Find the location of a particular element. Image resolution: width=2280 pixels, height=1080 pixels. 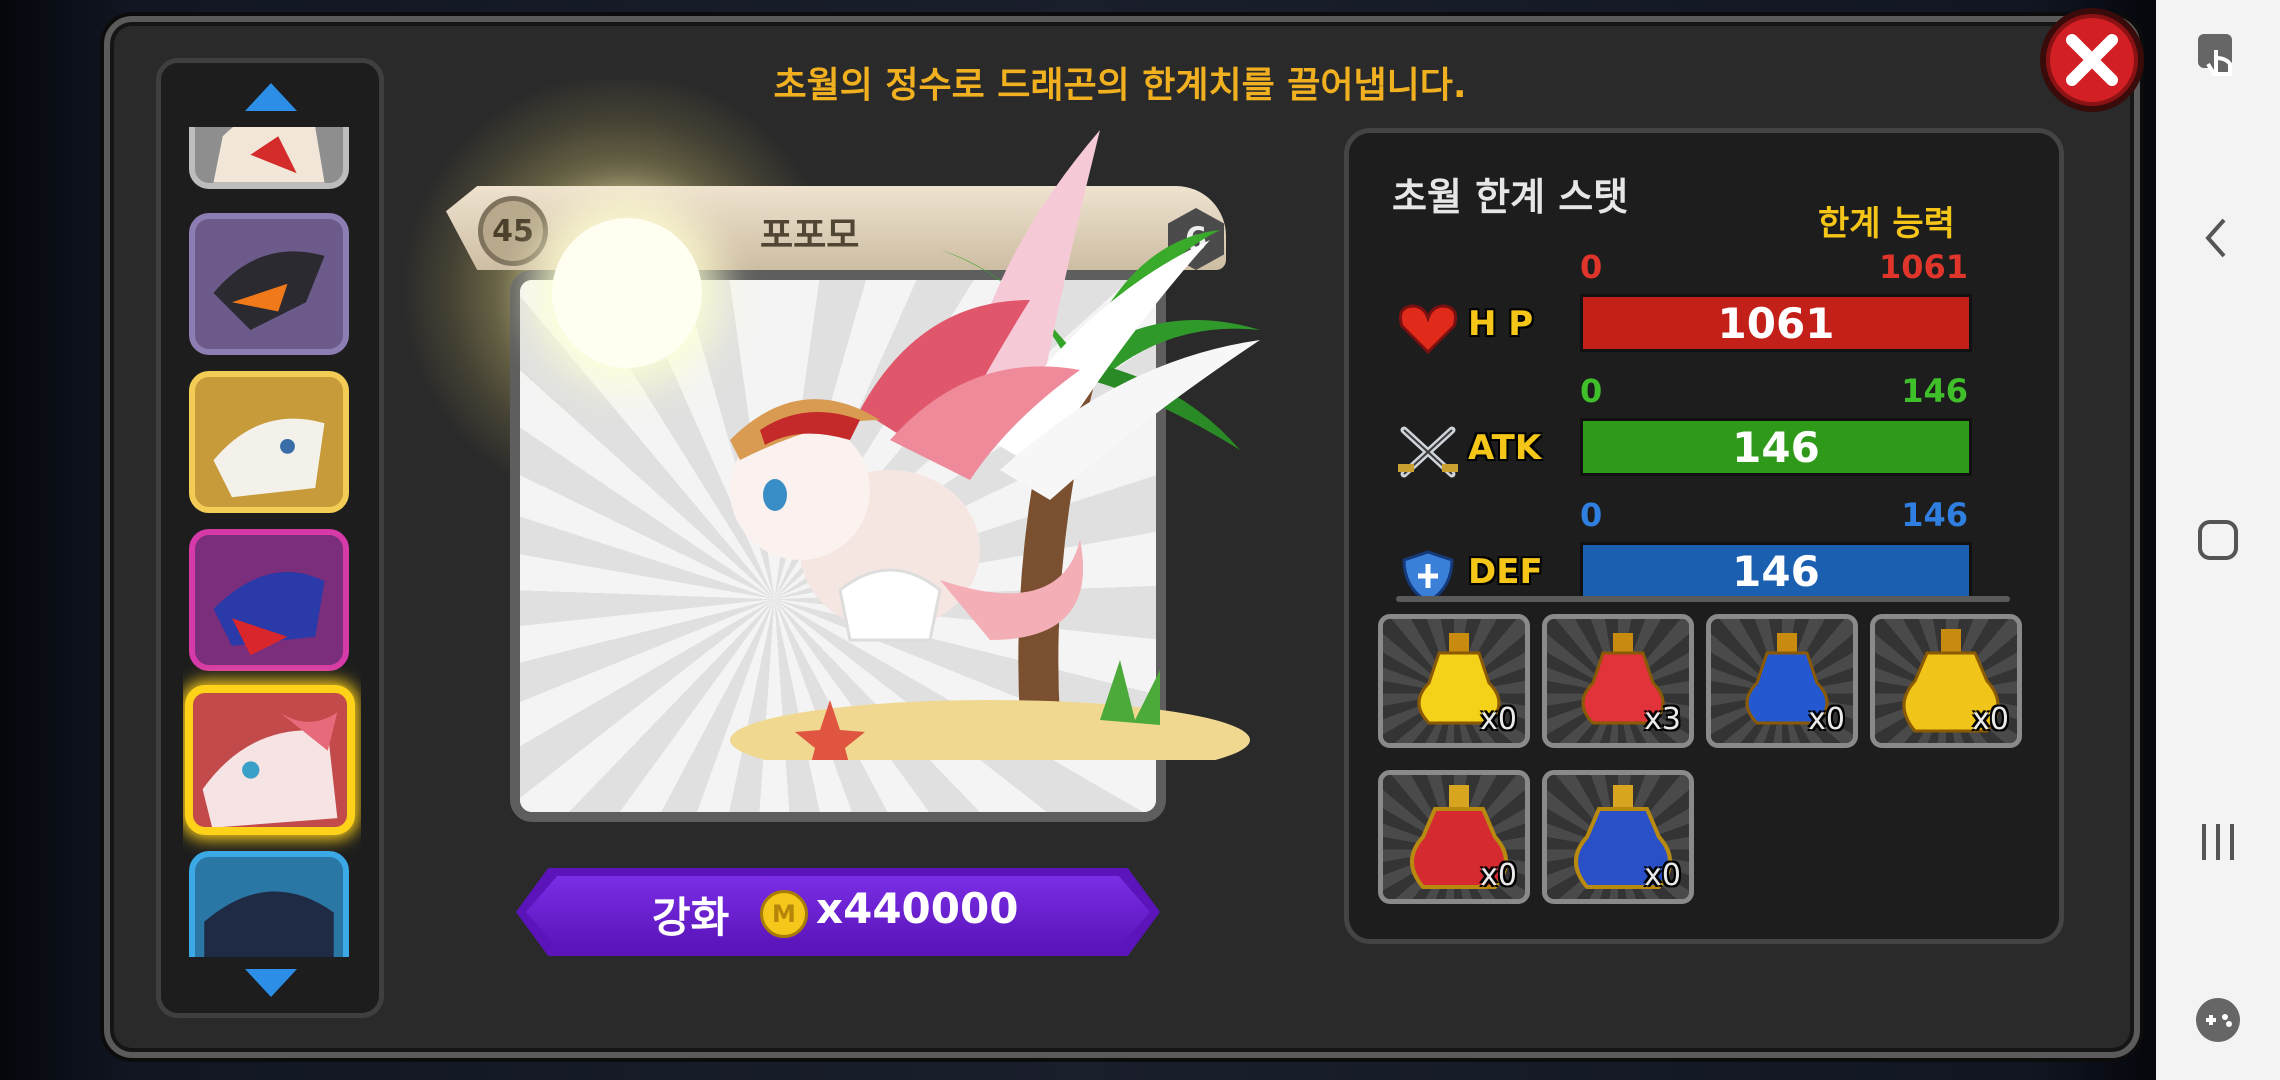

stat-title: 초월 한계 스탯 is located at coordinates (1510, 197).